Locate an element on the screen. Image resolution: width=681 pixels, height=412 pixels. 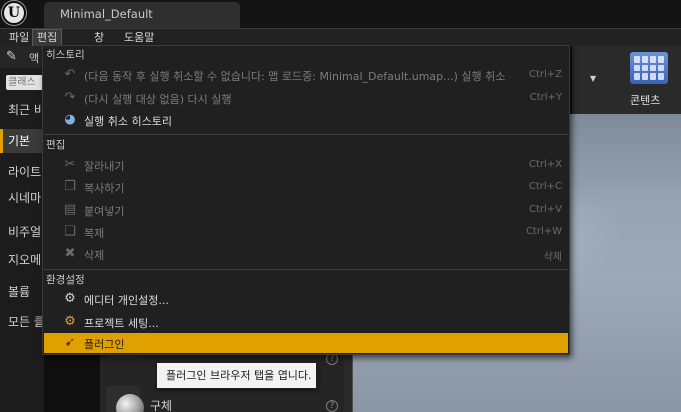
menu-file: 파일 is located at coordinates (19, 38).